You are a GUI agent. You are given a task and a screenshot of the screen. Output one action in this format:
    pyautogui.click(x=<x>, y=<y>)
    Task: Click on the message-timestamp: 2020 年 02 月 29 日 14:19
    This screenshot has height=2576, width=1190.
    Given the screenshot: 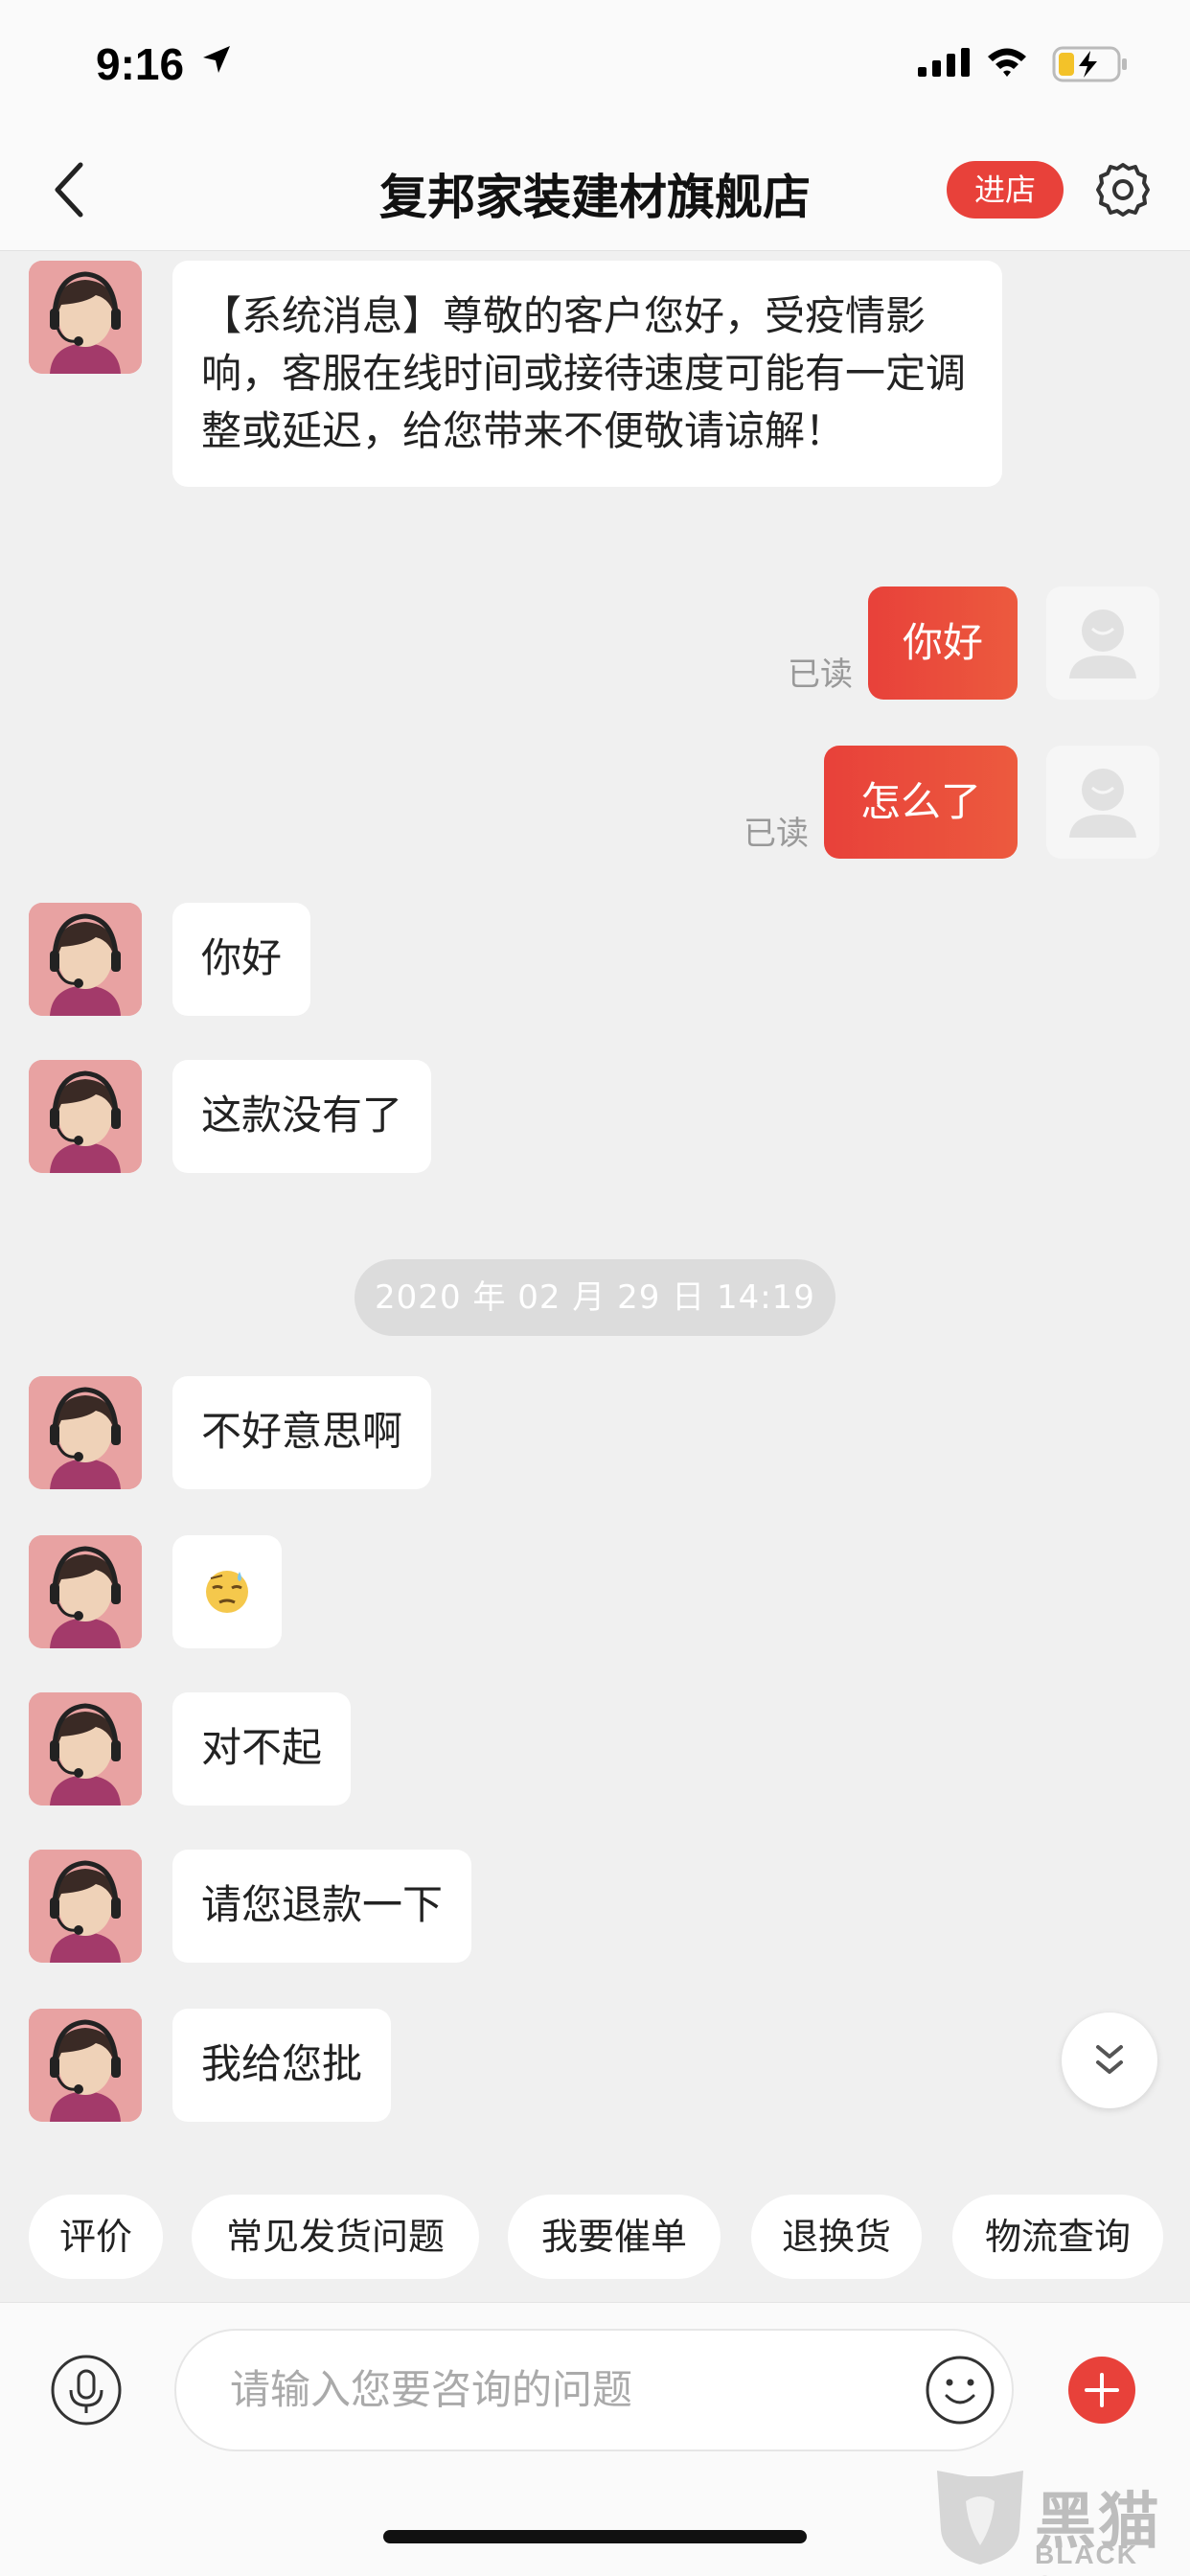 What is the action you would take?
    pyautogui.click(x=595, y=1297)
    